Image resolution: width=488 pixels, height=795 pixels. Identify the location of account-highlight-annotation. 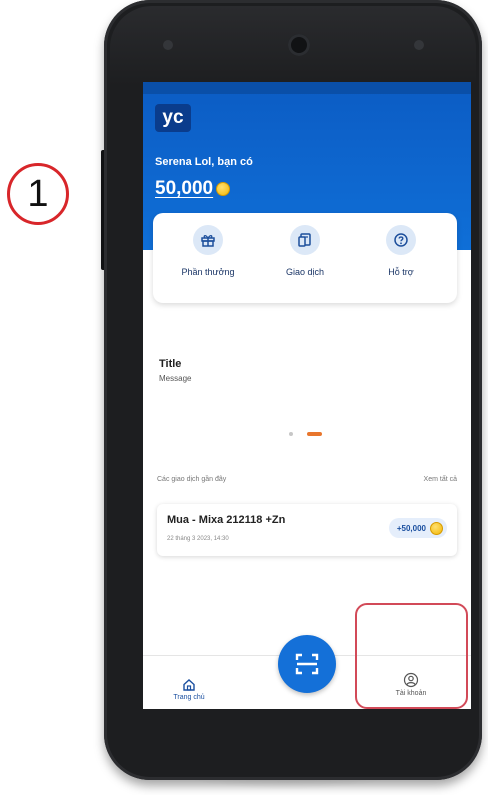
(411, 656).